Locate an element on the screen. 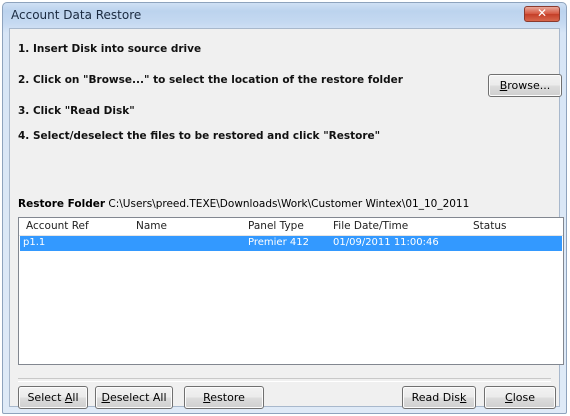 This screenshot has width=570, height=416. restore-button: Restore is located at coordinates (224, 397).